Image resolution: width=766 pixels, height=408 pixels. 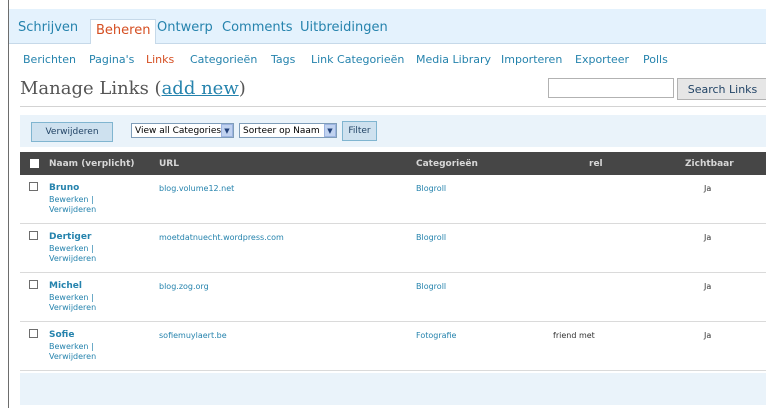 I want to click on select-all-checkbox, so click(x=34, y=163).